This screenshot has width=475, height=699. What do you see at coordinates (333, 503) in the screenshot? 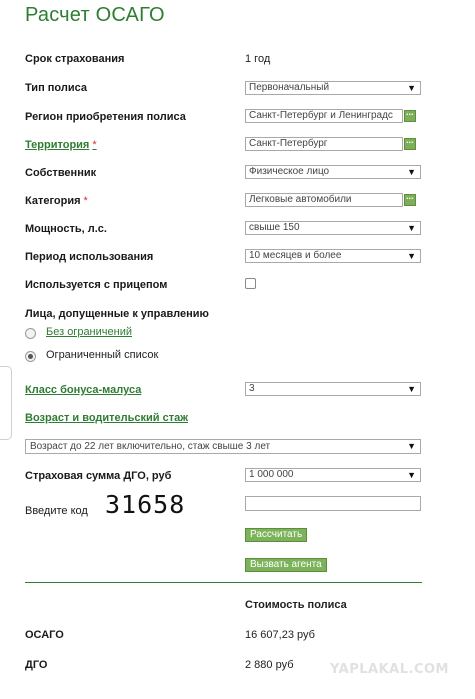
I see `captcha-input` at bounding box center [333, 503].